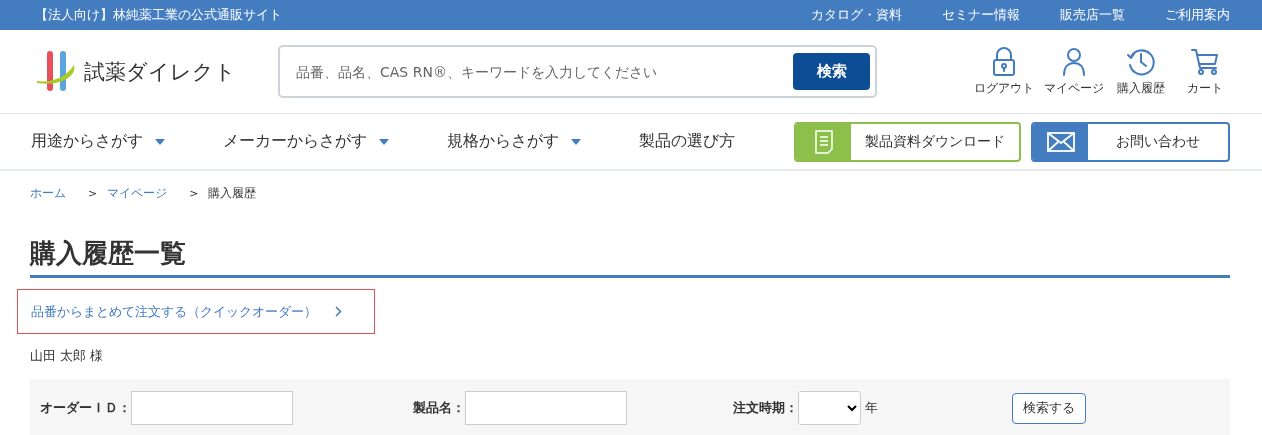 Image resolution: width=1262 pixels, height=435 pixels. I want to click on nav-item: 製品の選び方, so click(687, 141).